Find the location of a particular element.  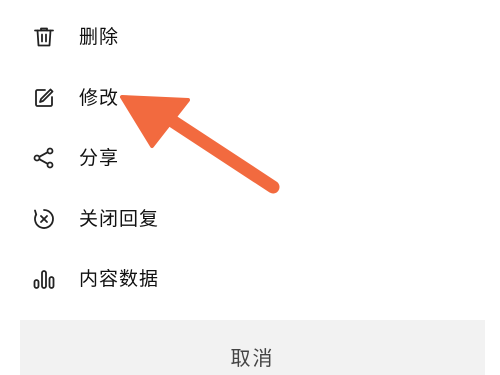

menu-item-label: 删除 is located at coordinates (99, 37).